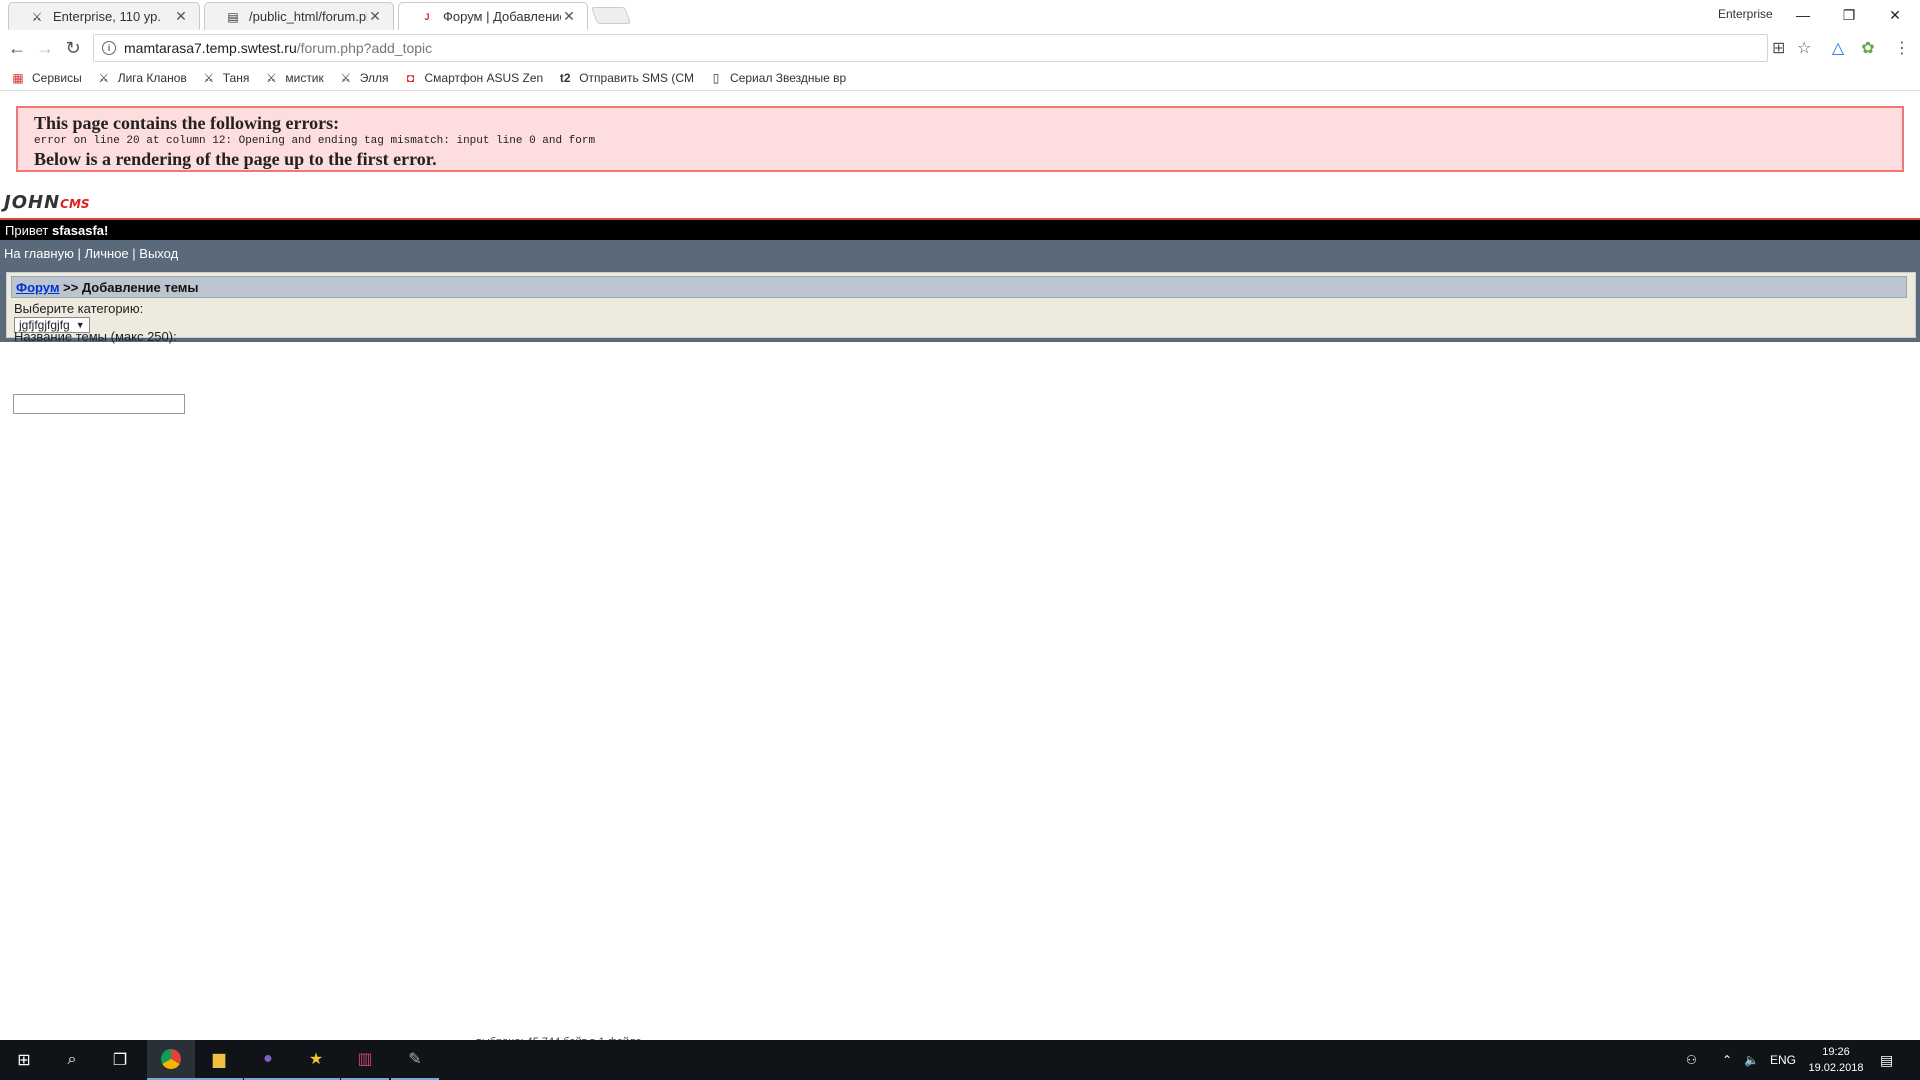 The width and height of the screenshot is (1920, 1080). Describe the element at coordinates (1836, 1068) in the screenshot. I see `clock-date: 19.02.2018` at that location.